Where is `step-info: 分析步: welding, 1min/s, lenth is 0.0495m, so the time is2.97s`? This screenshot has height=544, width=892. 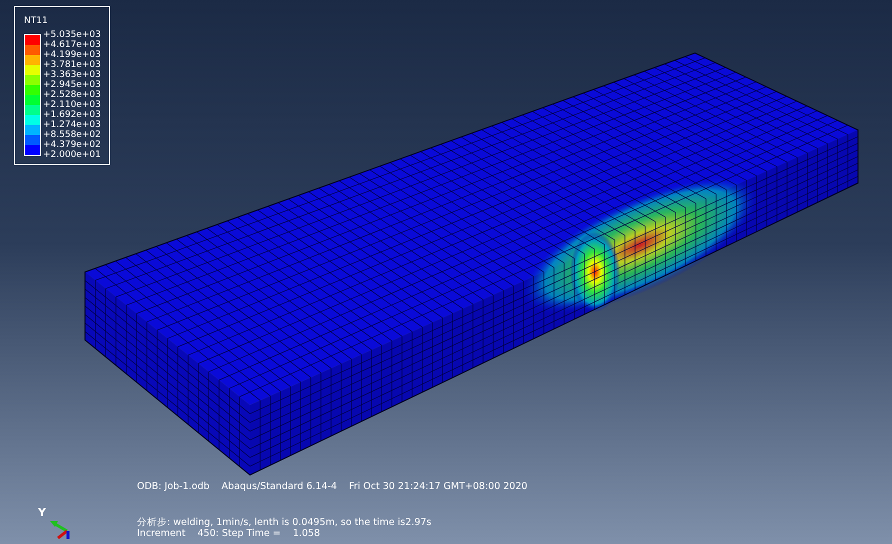
step-info: 分析步: welding, 1min/s, lenth is 0.0495m, so the time is2.97s is located at coordinates (284, 522).